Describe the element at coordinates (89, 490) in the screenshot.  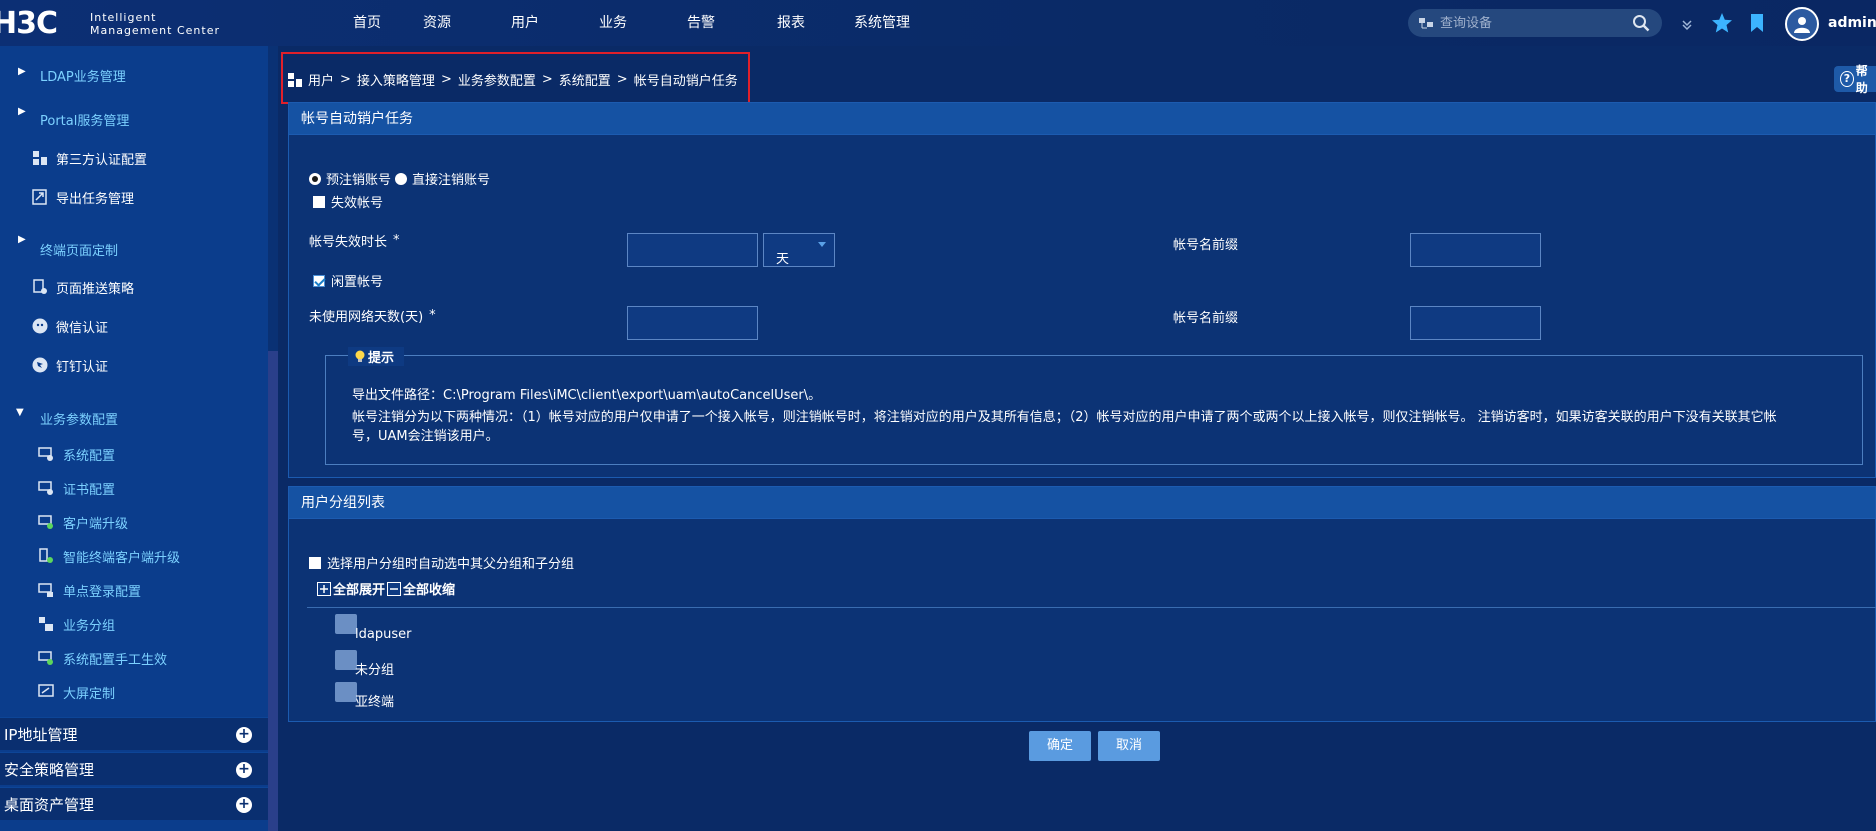
I see `sidebar-item-label: 证书配置` at that location.